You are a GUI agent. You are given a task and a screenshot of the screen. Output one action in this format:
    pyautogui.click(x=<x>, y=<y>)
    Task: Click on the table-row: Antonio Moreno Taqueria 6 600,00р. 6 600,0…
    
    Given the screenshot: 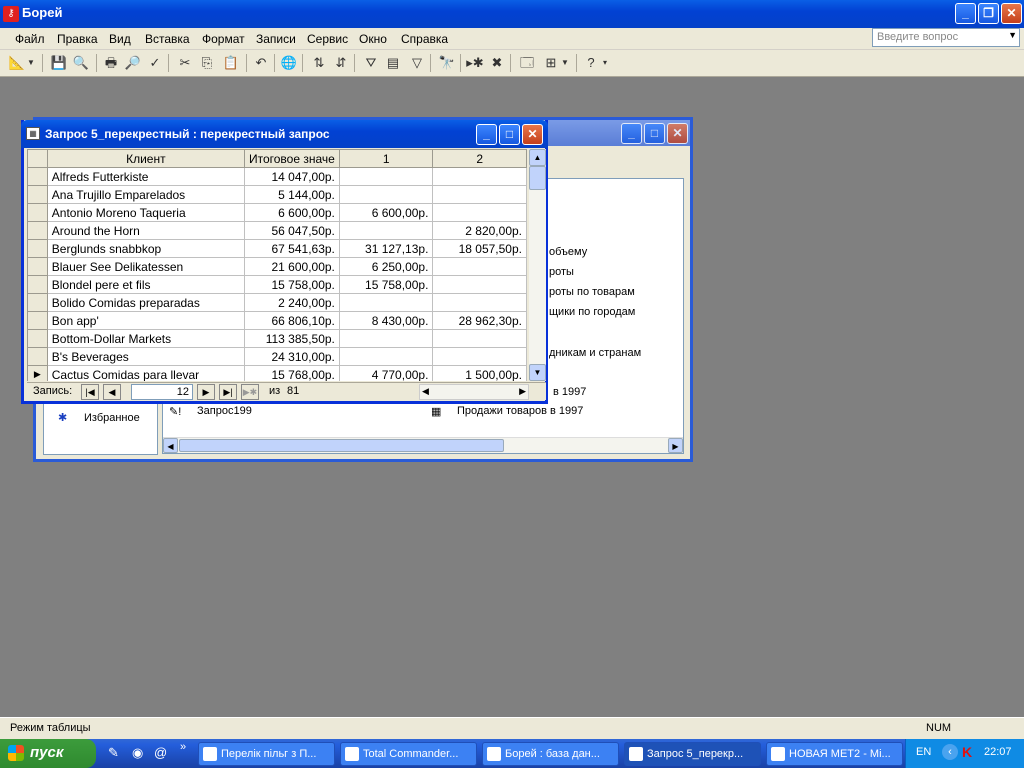 What is the action you would take?
    pyautogui.click(x=277, y=212)
    